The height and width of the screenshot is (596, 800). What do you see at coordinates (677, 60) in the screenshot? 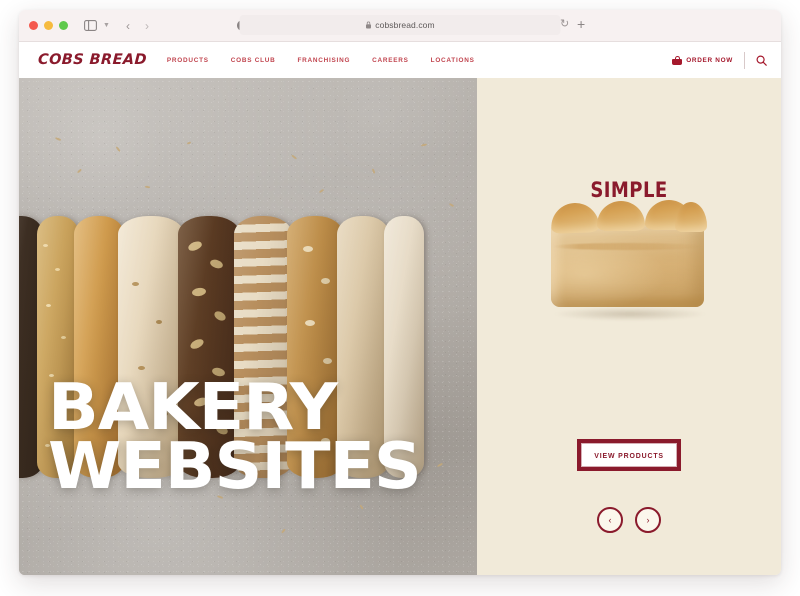
I see `basket-icon` at bounding box center [677, 60].